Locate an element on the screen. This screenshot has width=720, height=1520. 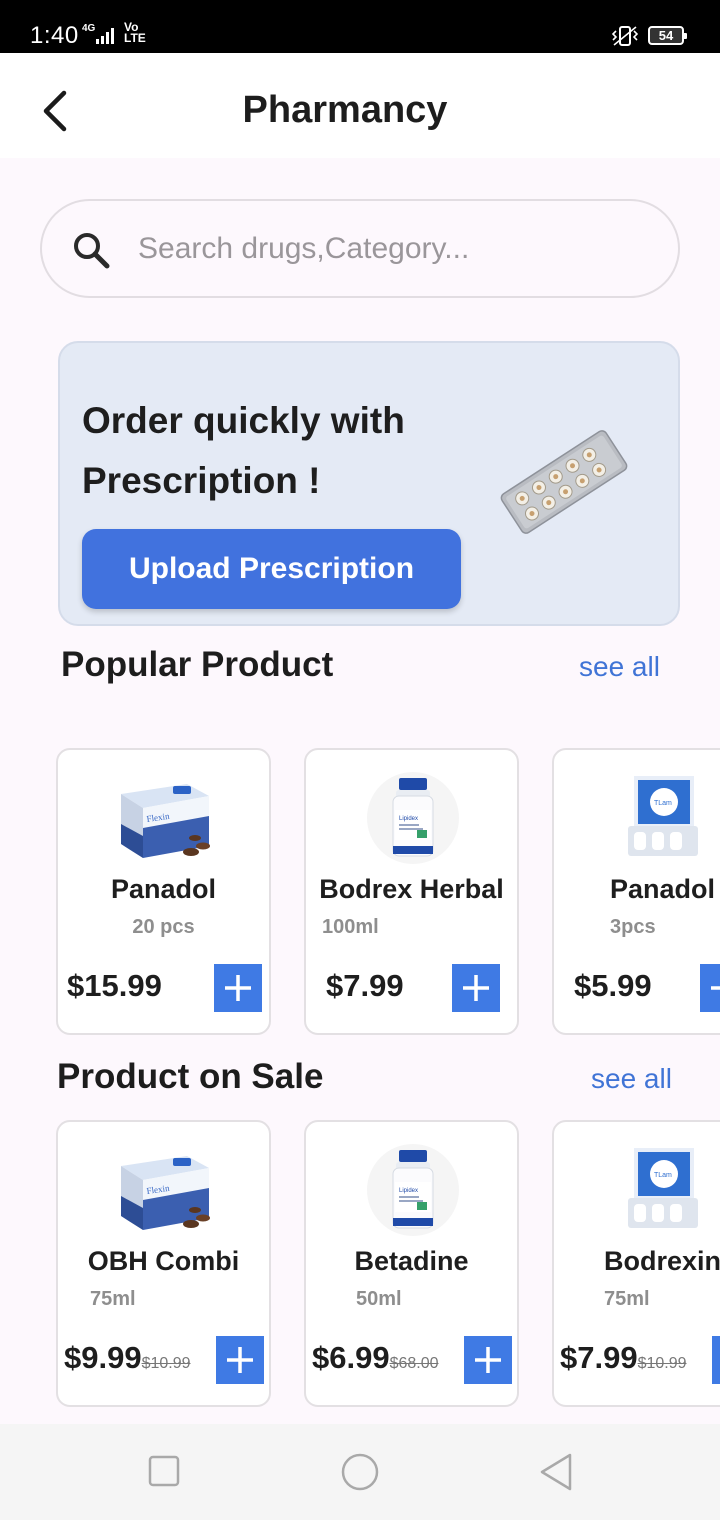
popular-section-title: Popular Product is located at coordinates (197, 664).